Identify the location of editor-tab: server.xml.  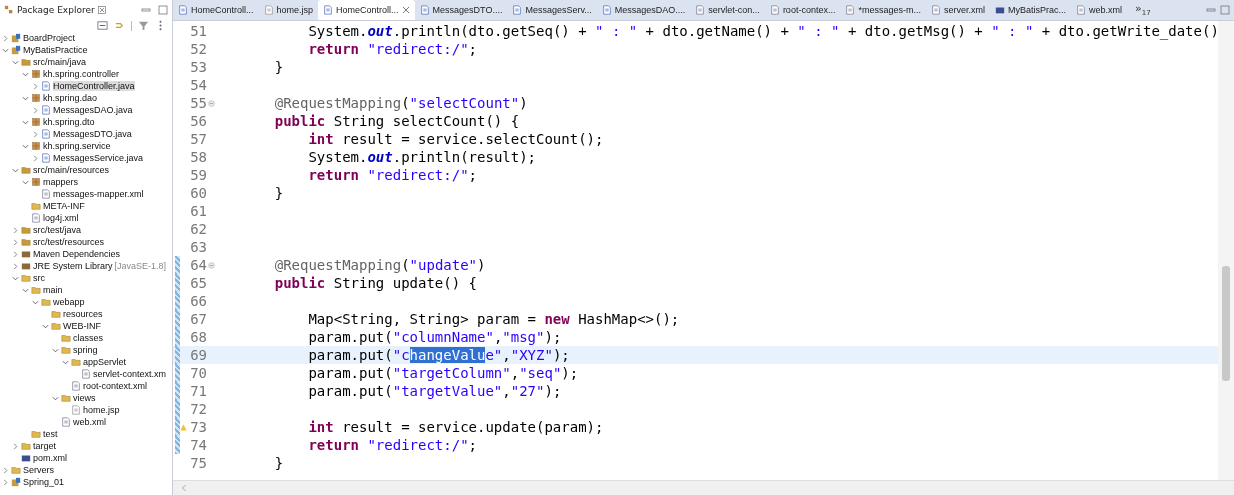
(957, 10).